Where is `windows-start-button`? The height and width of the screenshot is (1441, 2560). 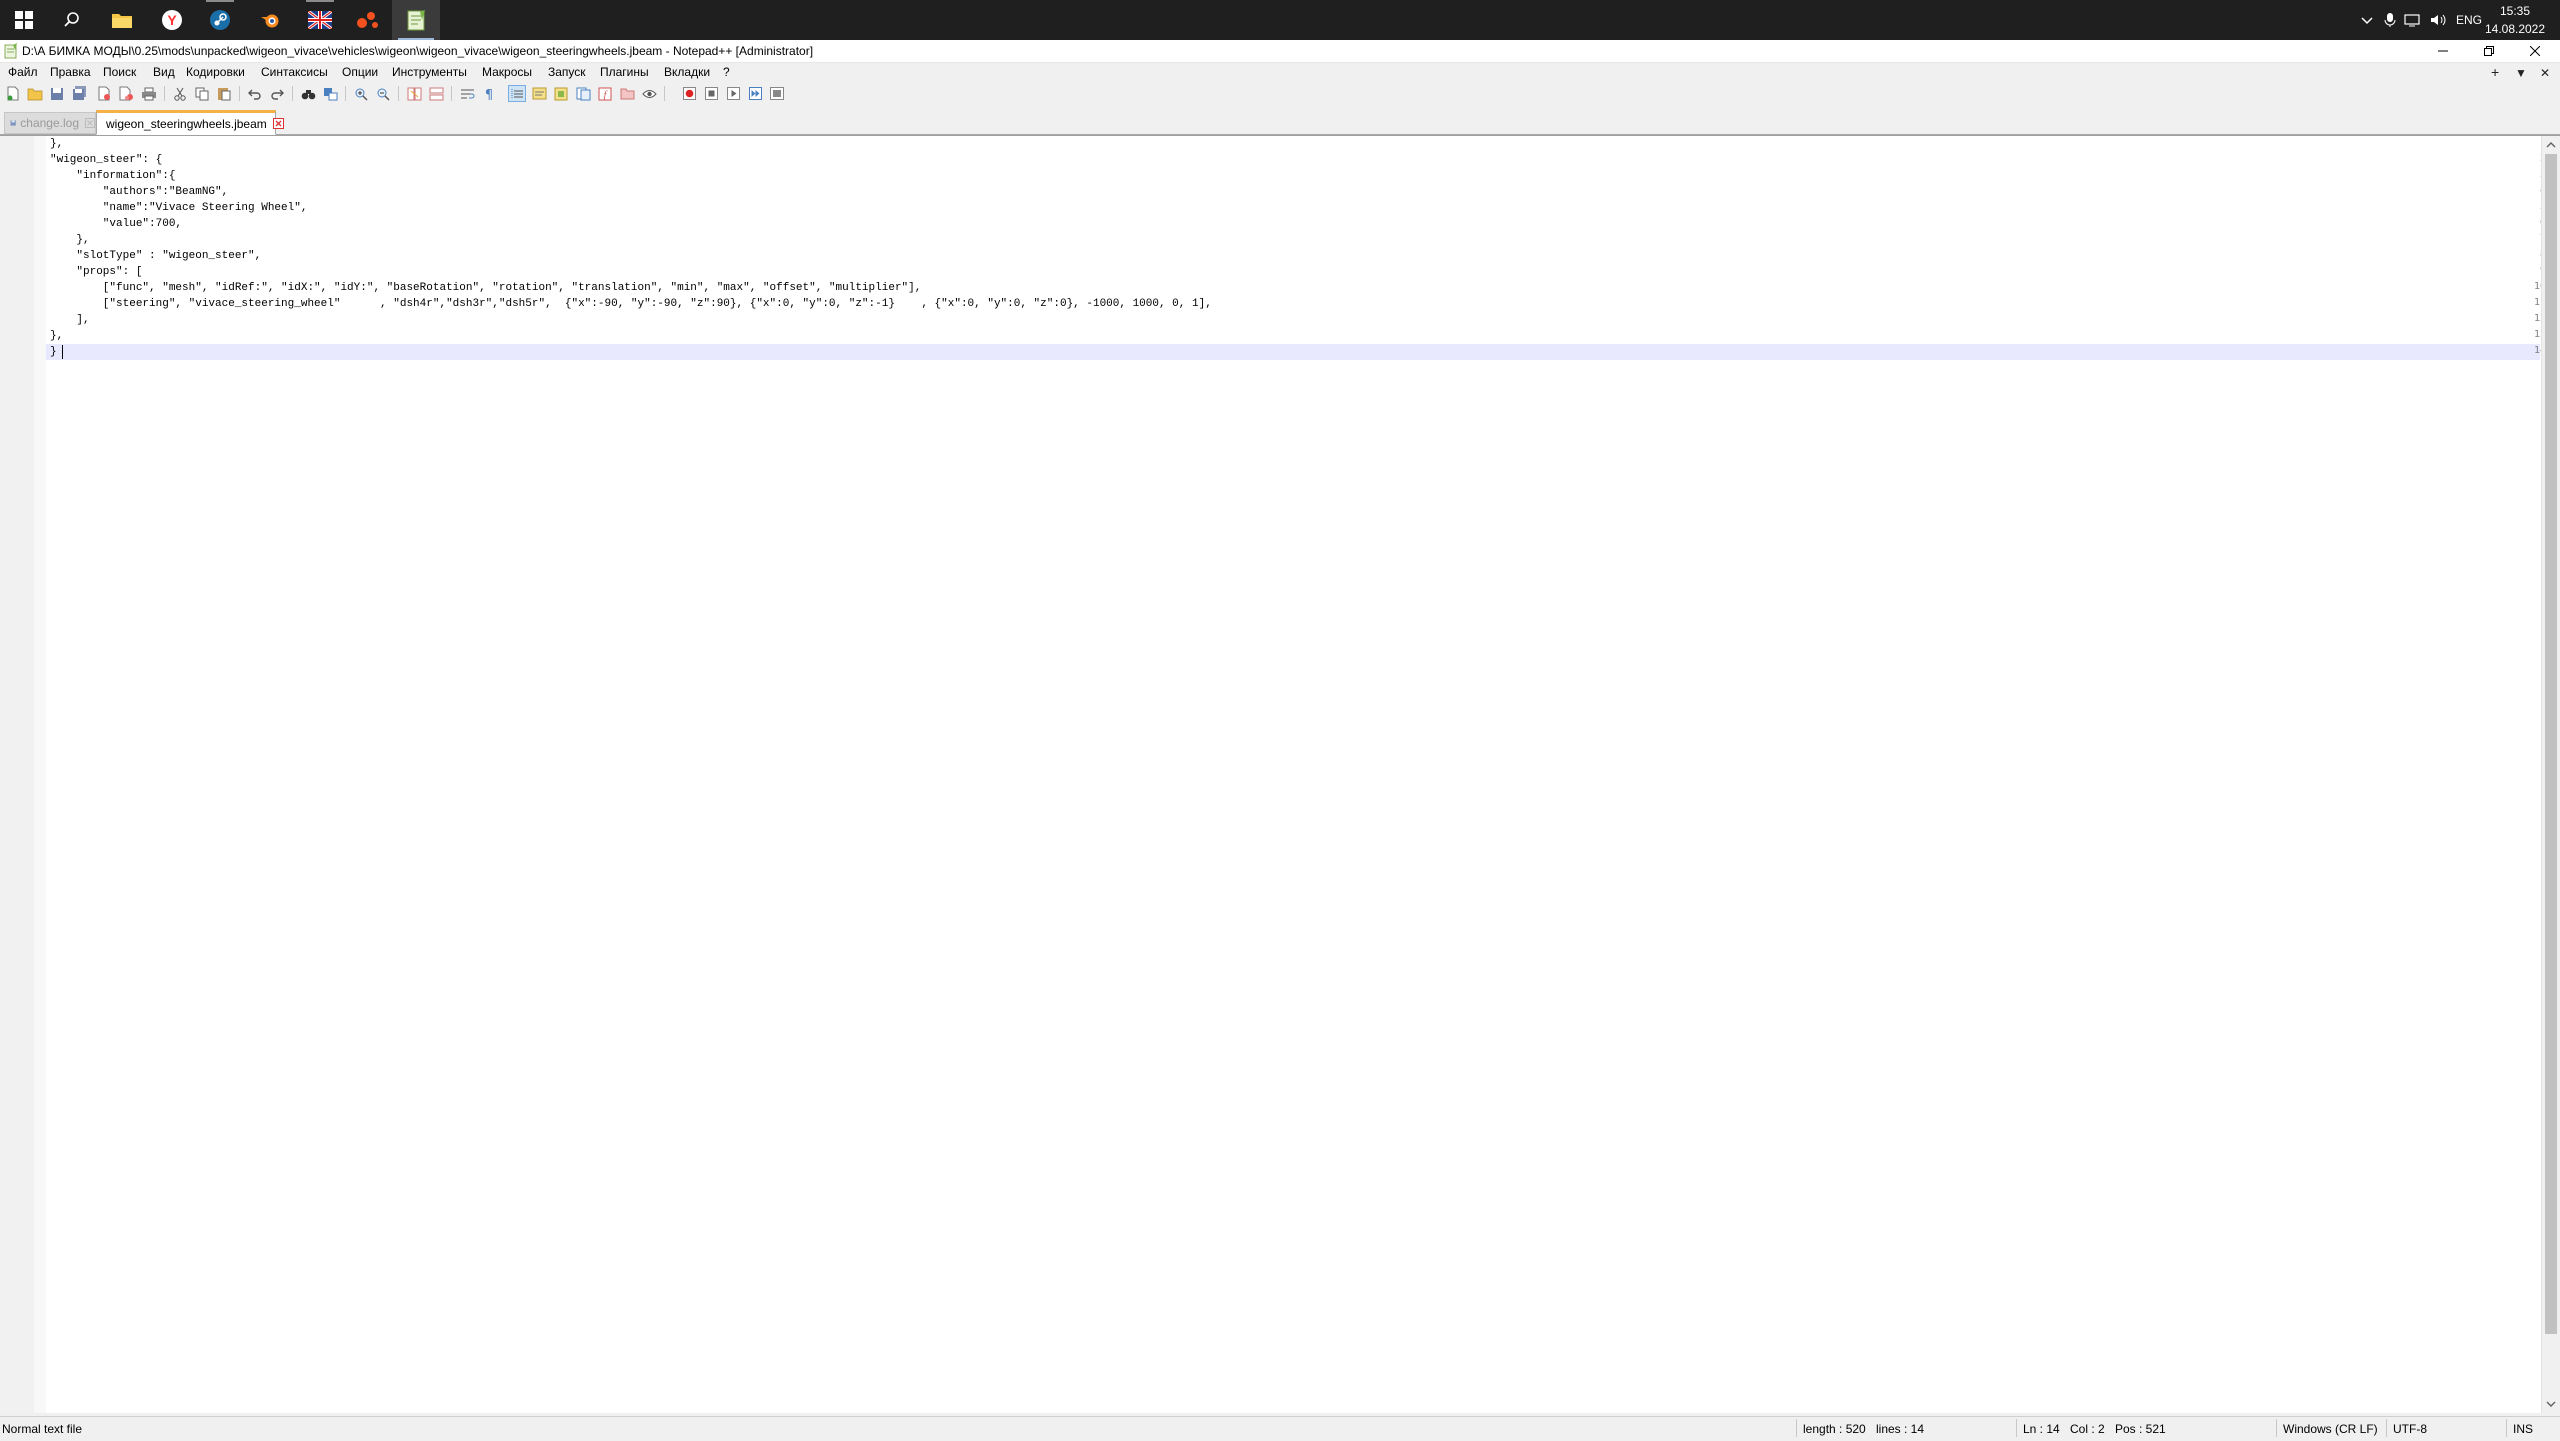 windows-start-button is located at coordinates (24, 20).